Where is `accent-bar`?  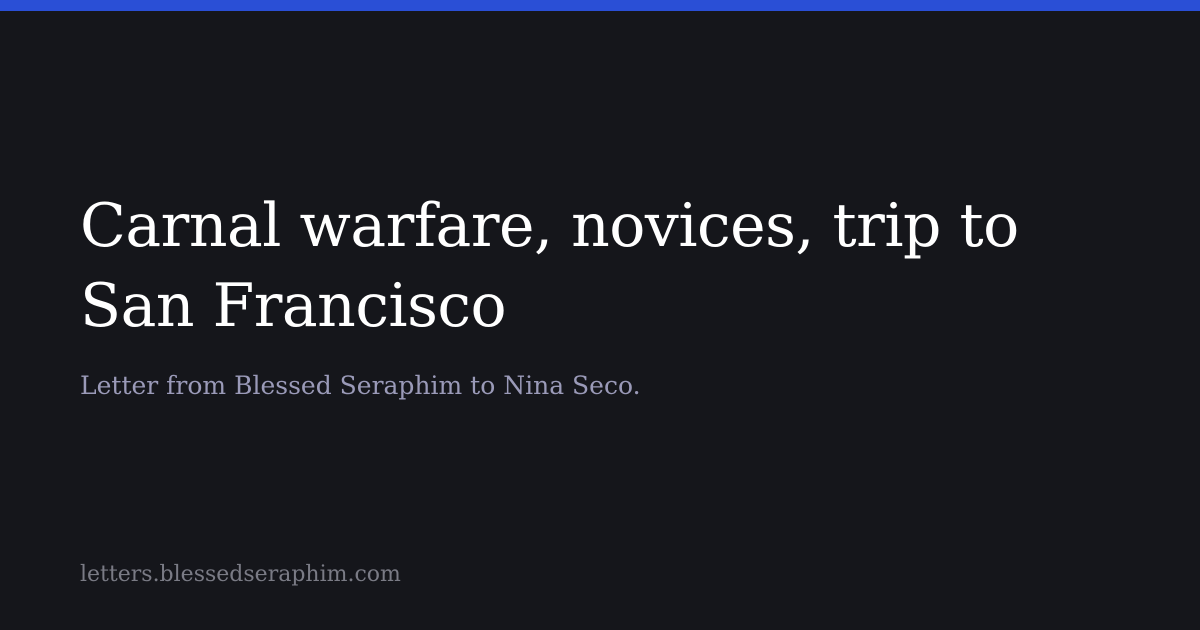 accent-bar is located at coordinates (600, 5).